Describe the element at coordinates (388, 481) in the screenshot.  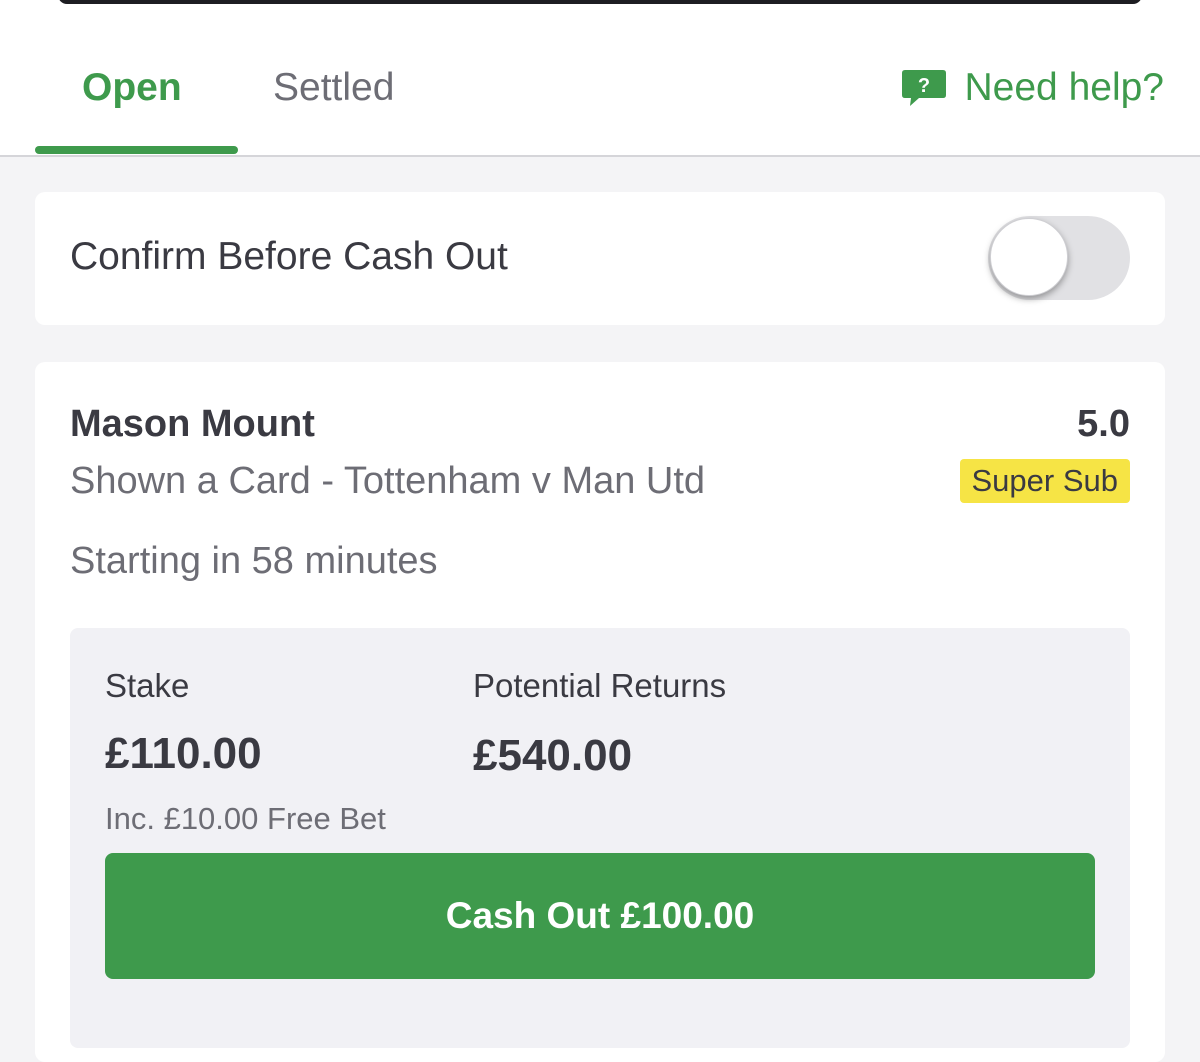
I see `bet-market: Shown a Card - Tottenham v Man Utd` at that location.